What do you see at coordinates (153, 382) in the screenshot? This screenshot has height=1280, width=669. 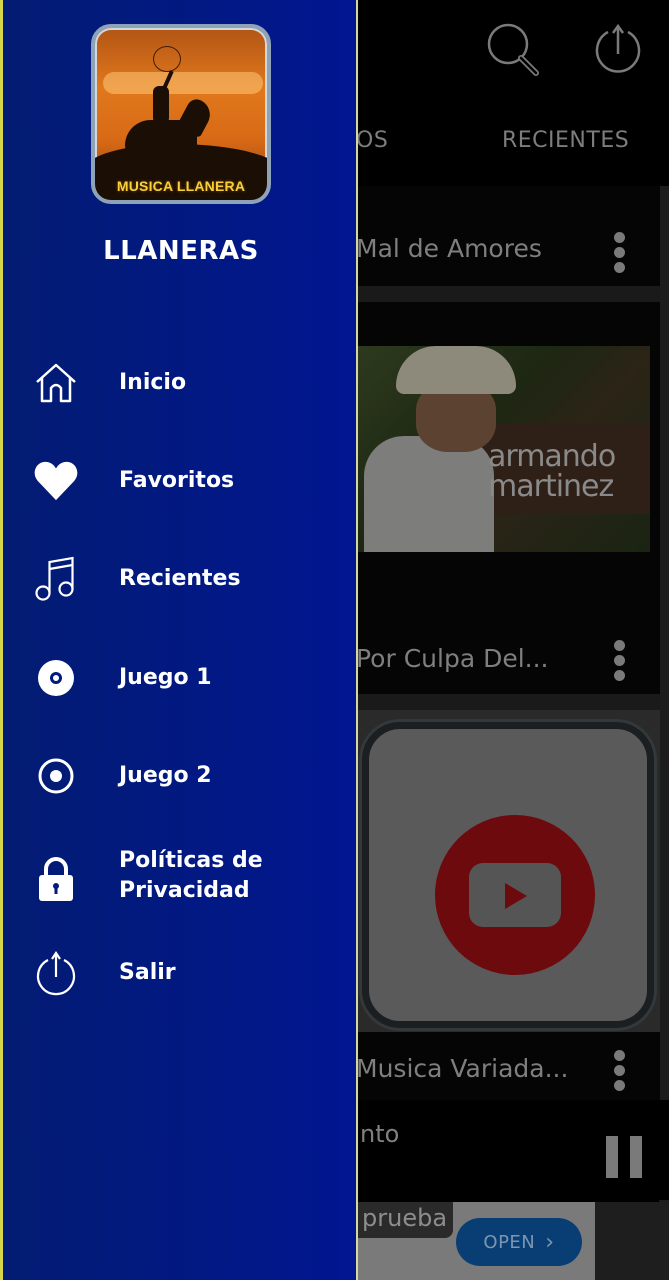 I see `menu-label: Inicio` at bounding box center [153, 382].